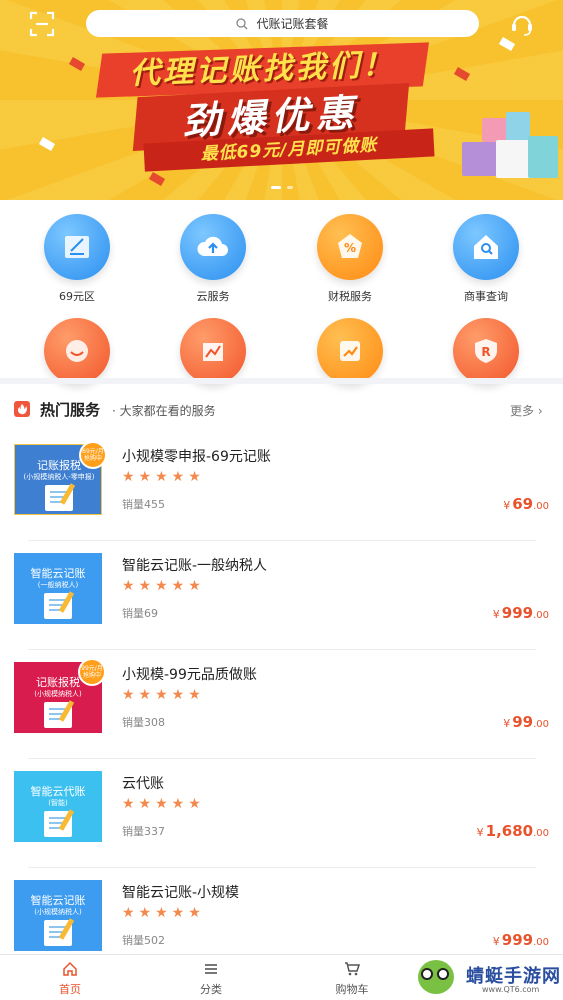 The image size is (563, 1000). I want to click on svg-text: R, so click(485, 352).